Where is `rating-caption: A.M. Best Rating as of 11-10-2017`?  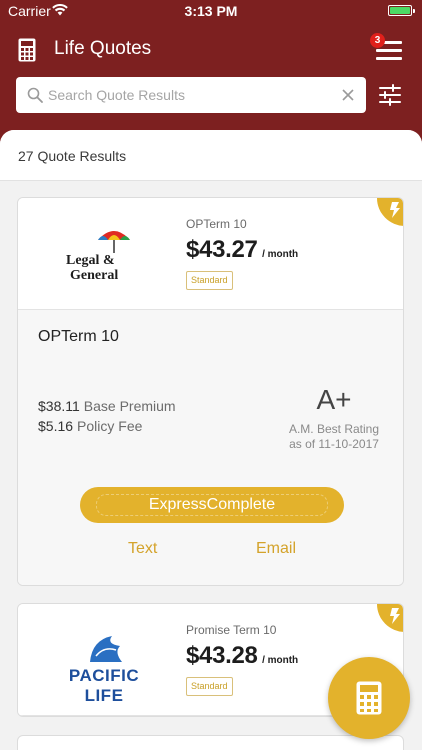
rating-caption: A.M. Best Rating as of 11-10-2017 is located at coordinates (334, 436).